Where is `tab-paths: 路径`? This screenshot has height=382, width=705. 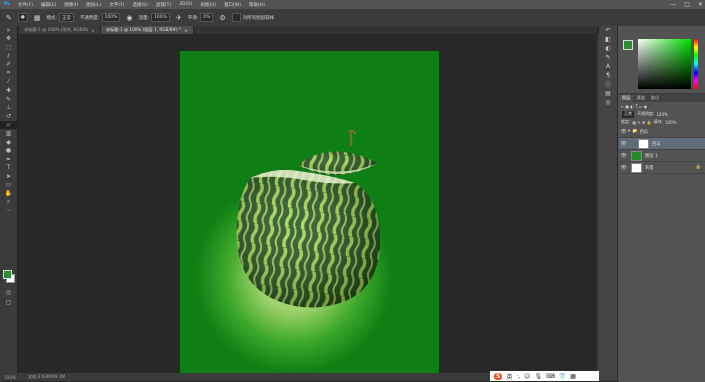 tab-paths: 路径 is located at coordinates (655, 98).